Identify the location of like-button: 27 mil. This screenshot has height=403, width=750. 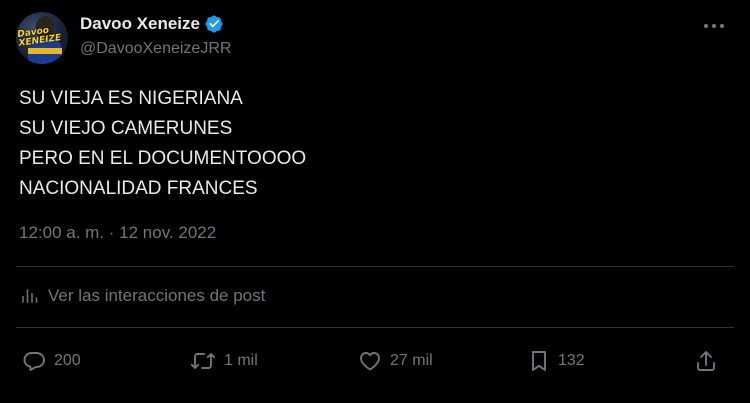
(395, 361).